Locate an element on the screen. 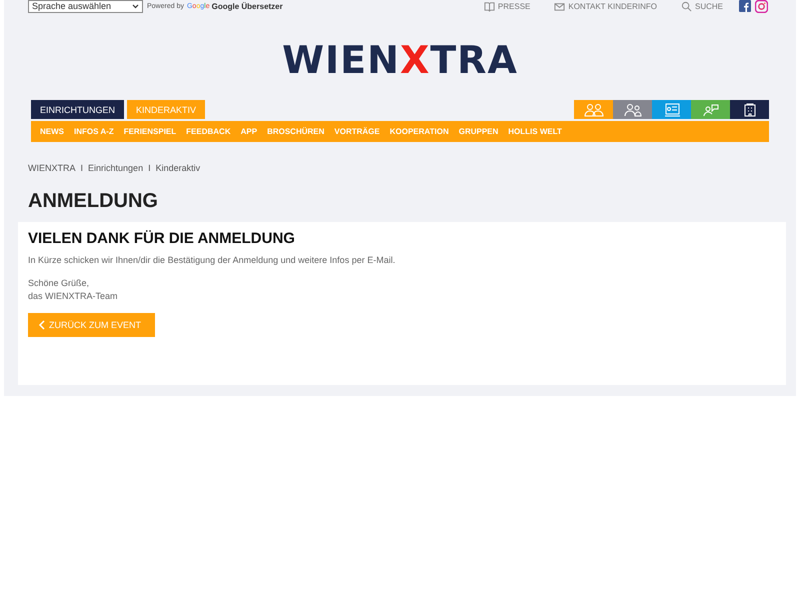 The width and height of the screenshot is (800, 600). top-link: PRESSE is located at coordinates (507, 6).